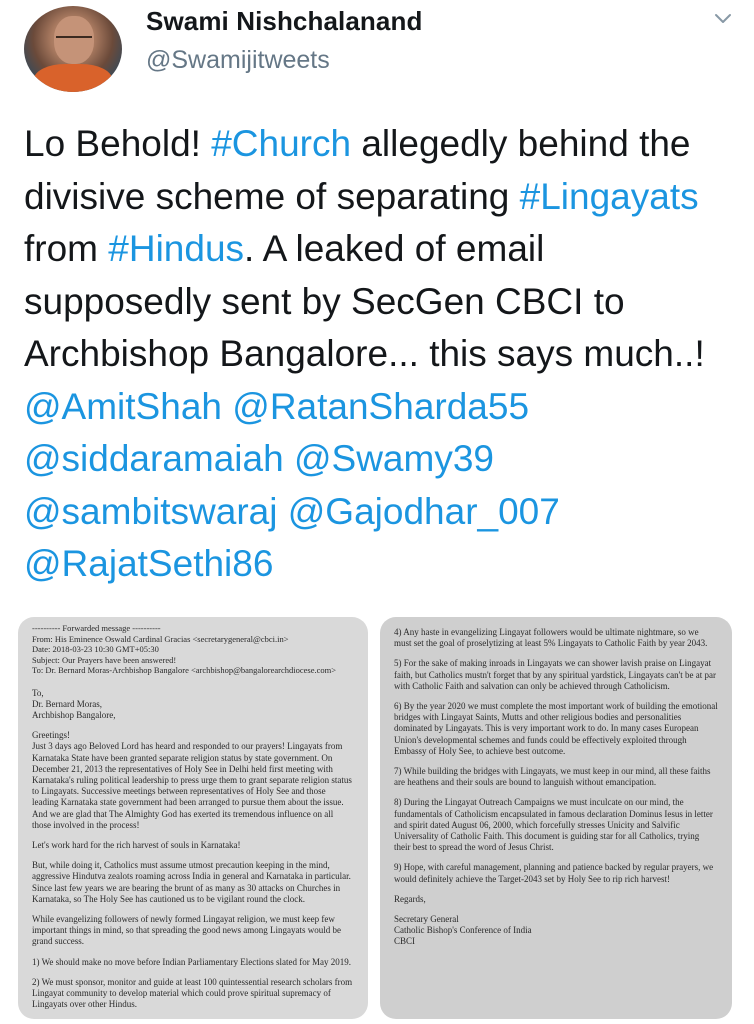 This screenshot has height=1024, width=754. I want to click on avatar, so click(73, 49).